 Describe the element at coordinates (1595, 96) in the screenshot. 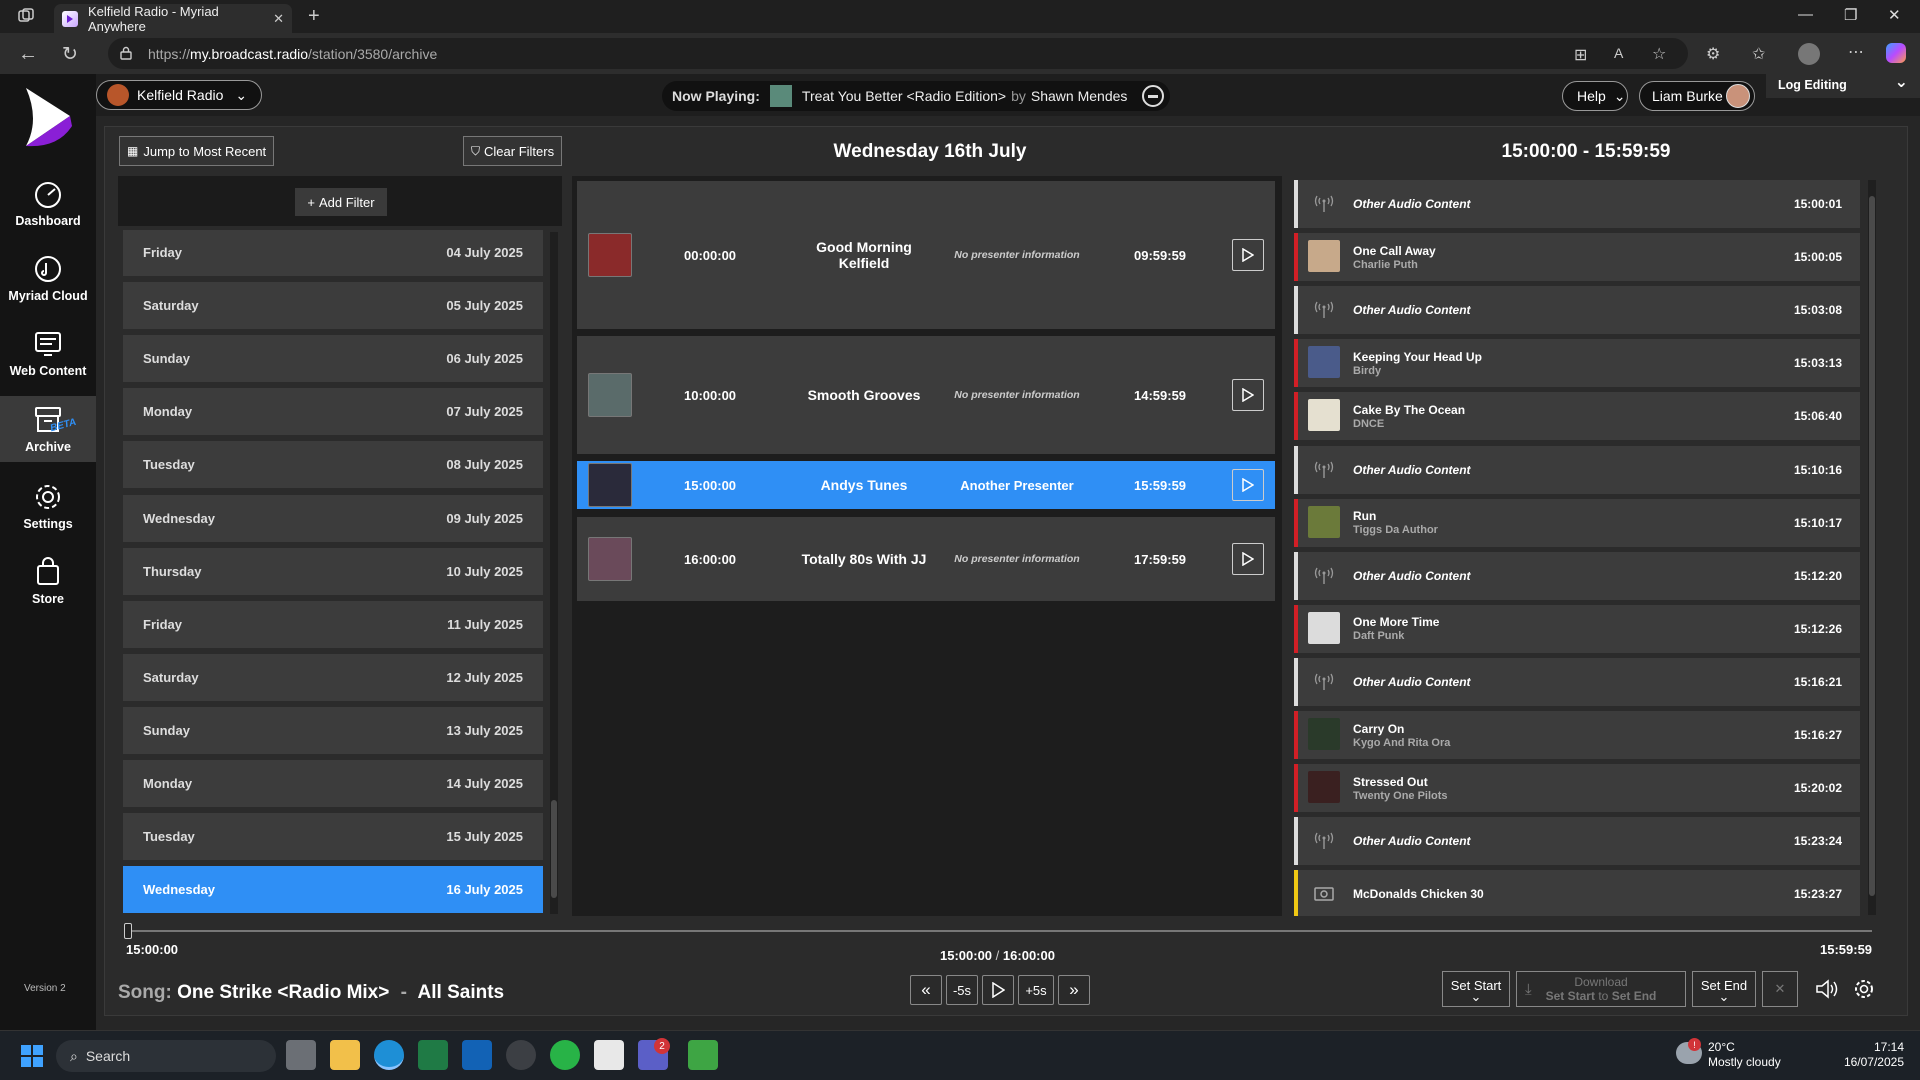

I see `help-button: Help ⌄` at that location.